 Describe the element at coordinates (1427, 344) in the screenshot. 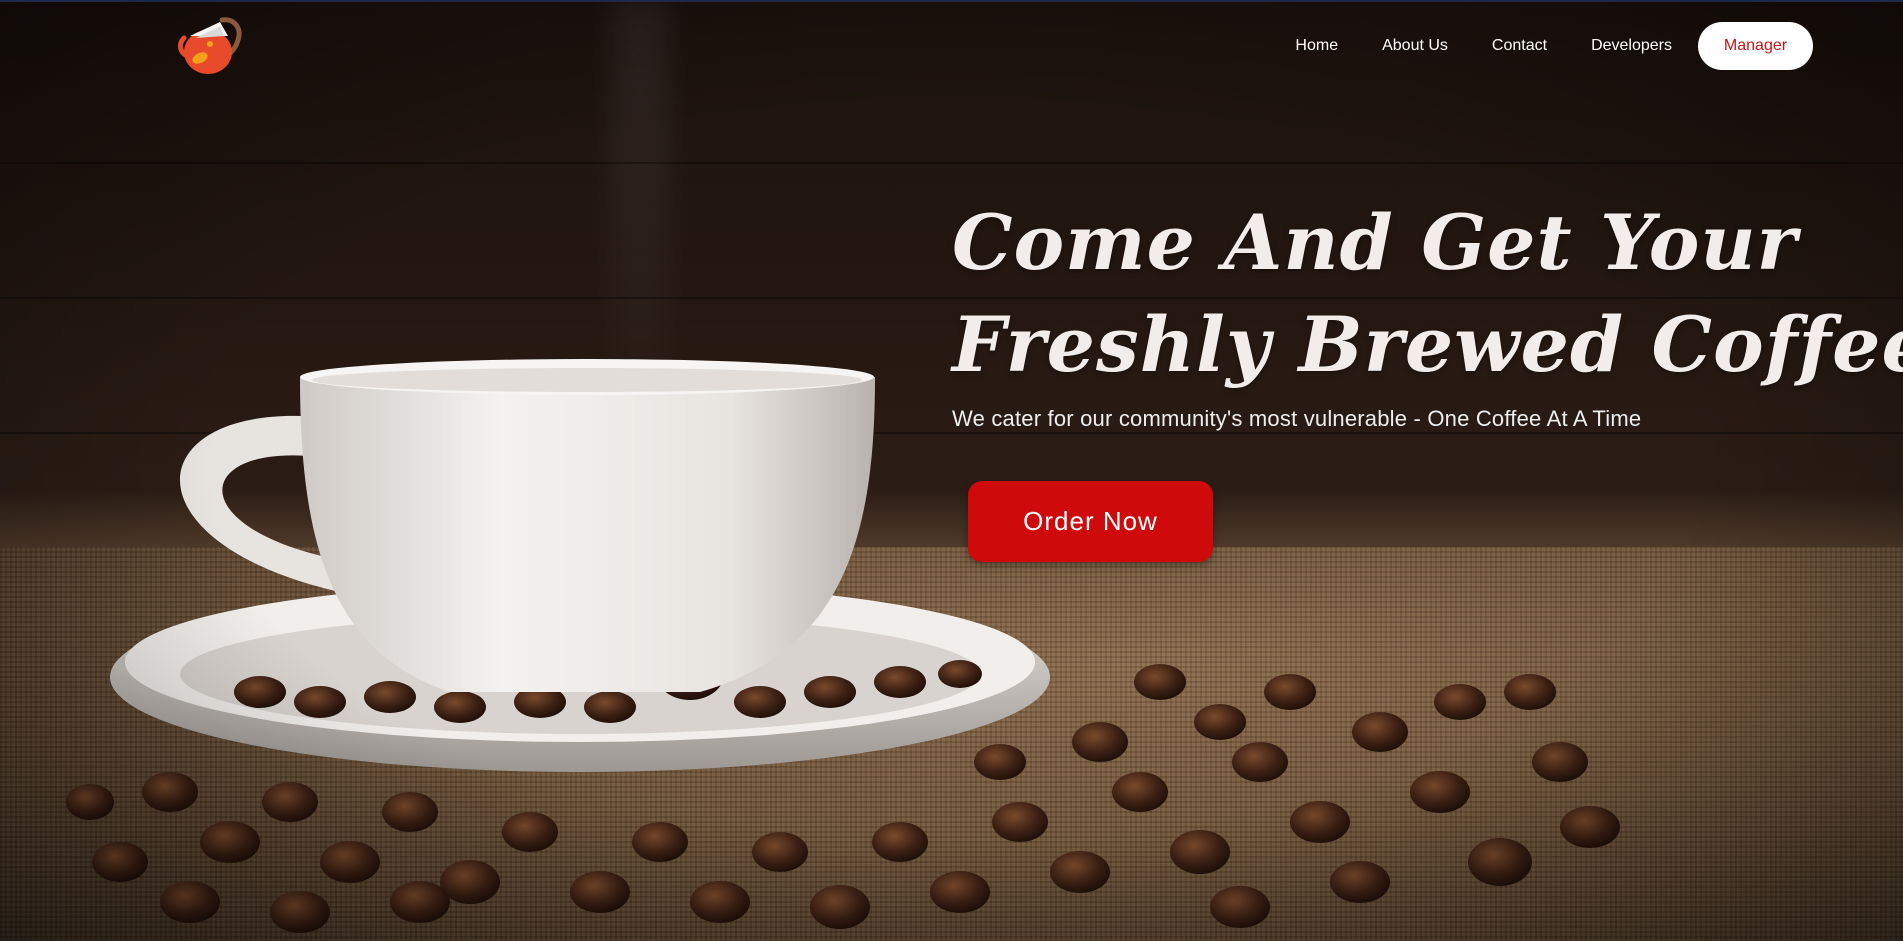

I see `hero-headline-line-2: Freshly Brewed Coffee` at that location.